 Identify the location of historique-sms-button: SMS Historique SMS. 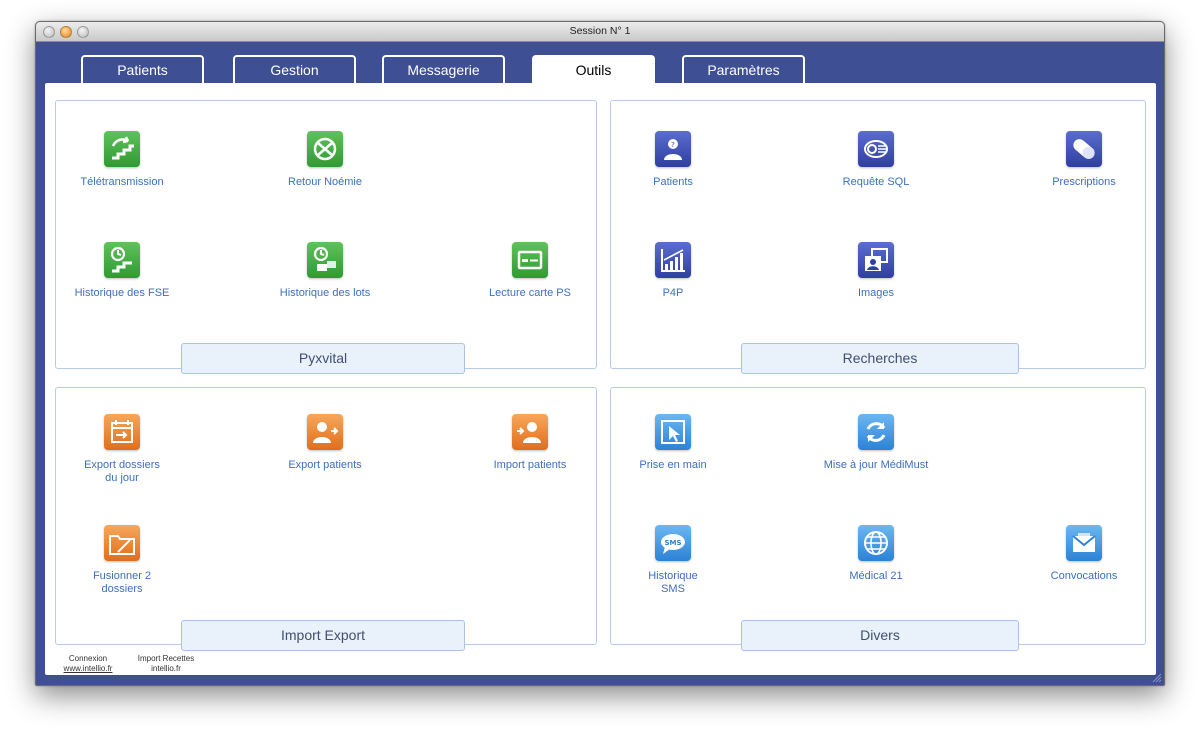
(673, 560).